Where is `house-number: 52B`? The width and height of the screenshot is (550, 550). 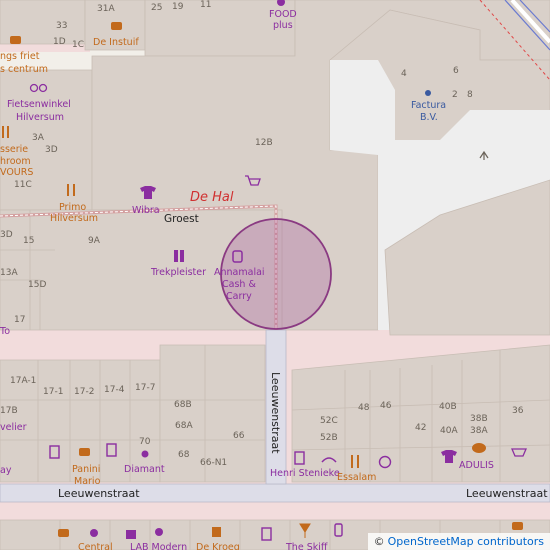 house-number: 52B is located at coordinates (329, 438).